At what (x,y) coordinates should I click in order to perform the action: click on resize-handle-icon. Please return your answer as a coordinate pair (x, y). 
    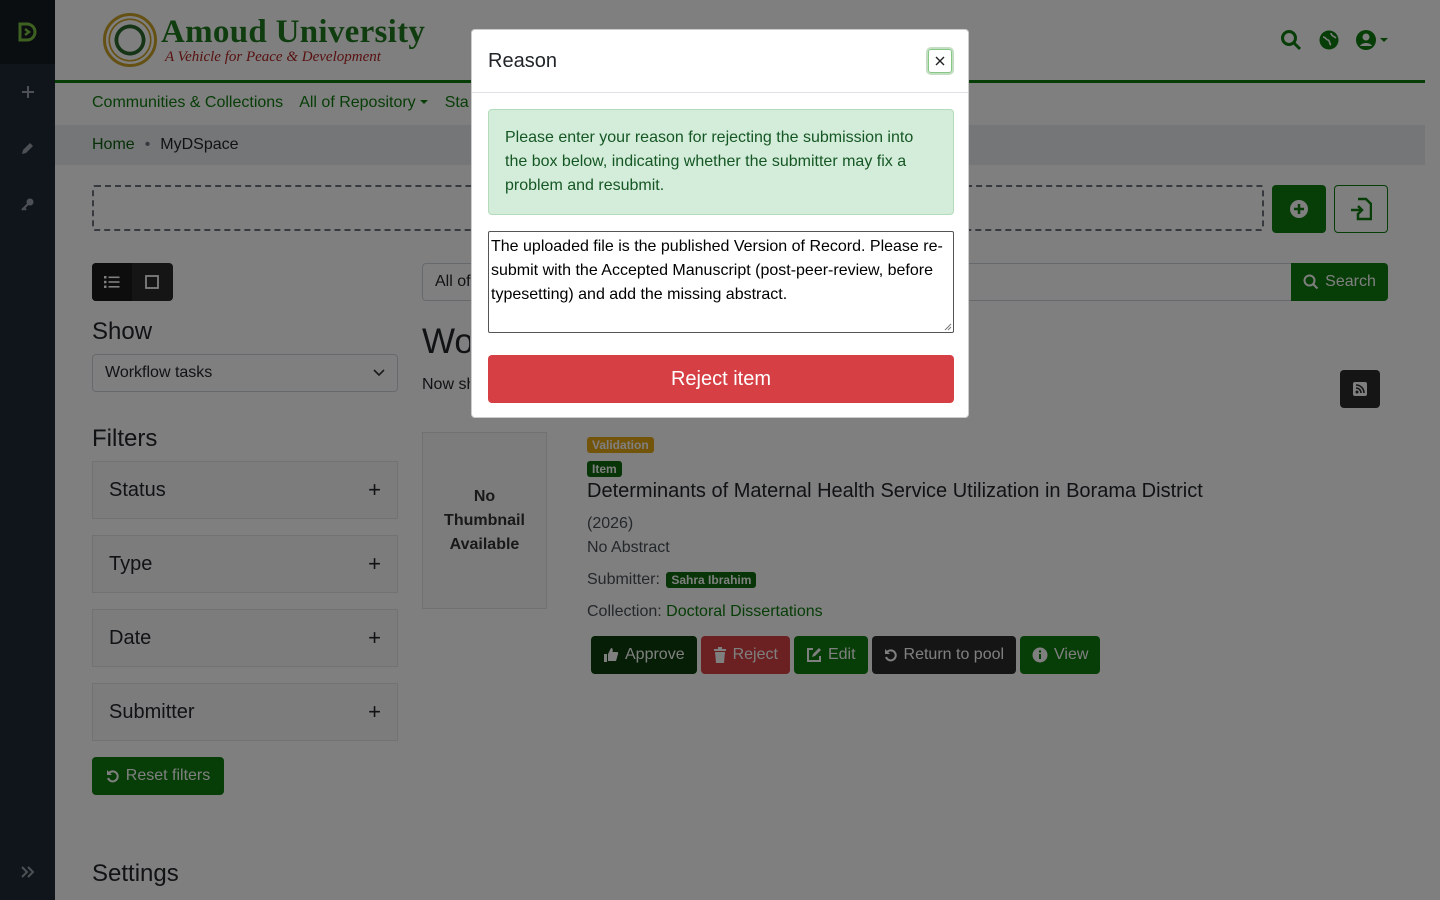
    Looking at the image, I should click on (948, 327).